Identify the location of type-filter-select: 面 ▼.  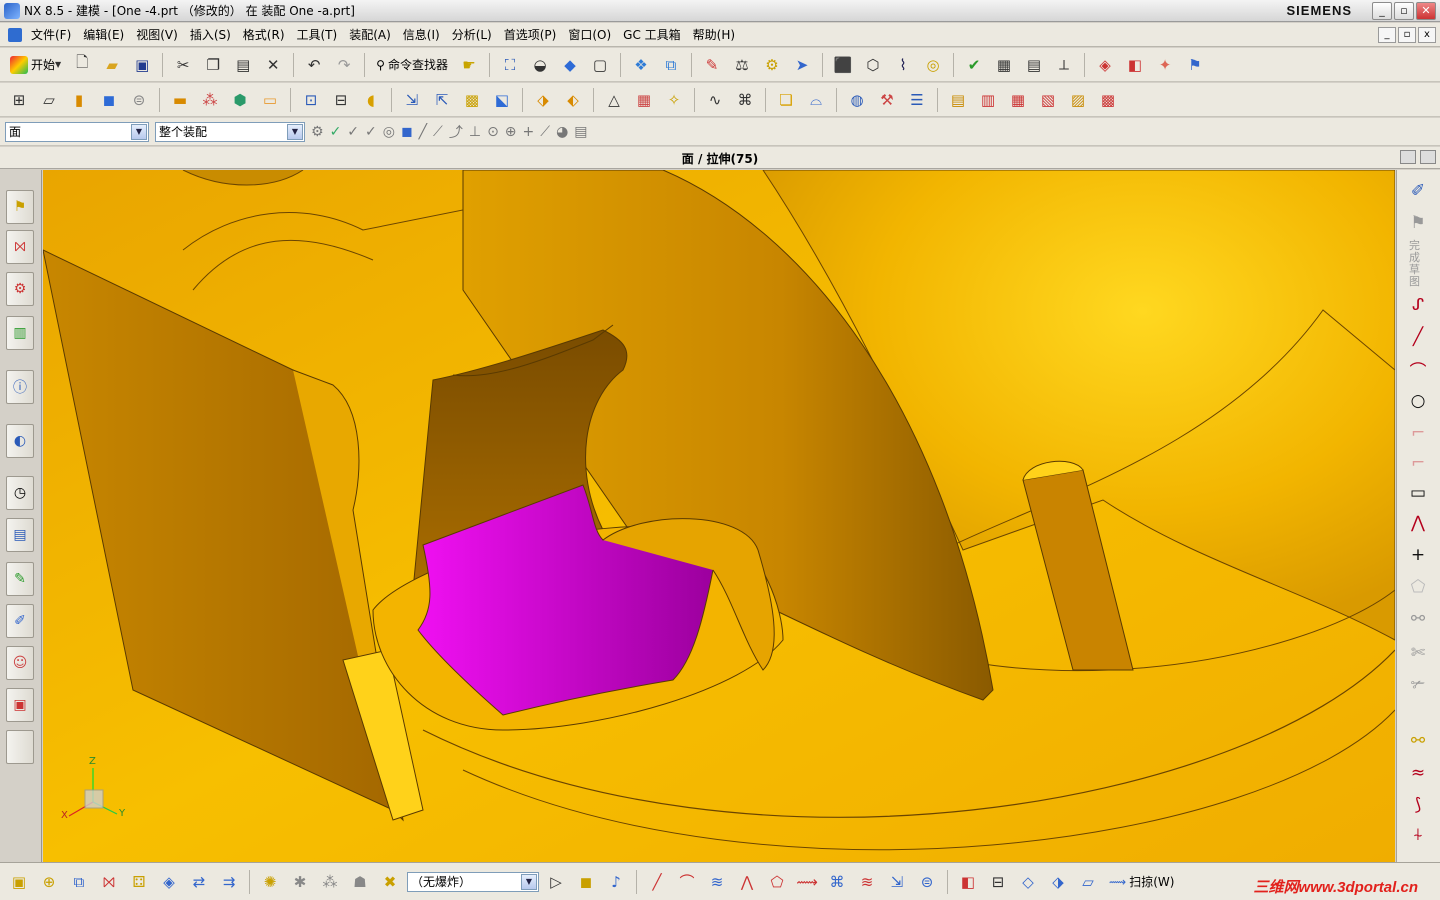
(77, 131).